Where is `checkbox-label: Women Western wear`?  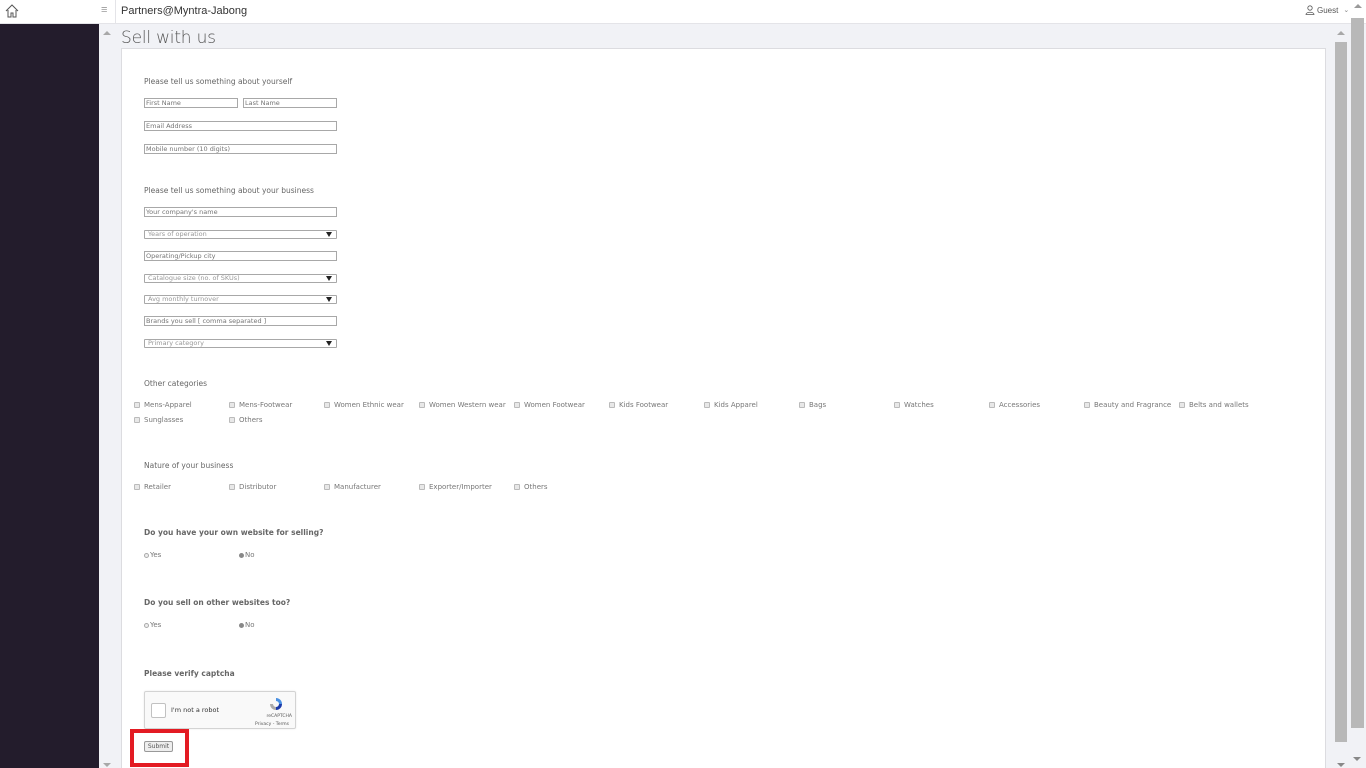 checkbox-label: Women Western wear is located at coordinates (467, 405).